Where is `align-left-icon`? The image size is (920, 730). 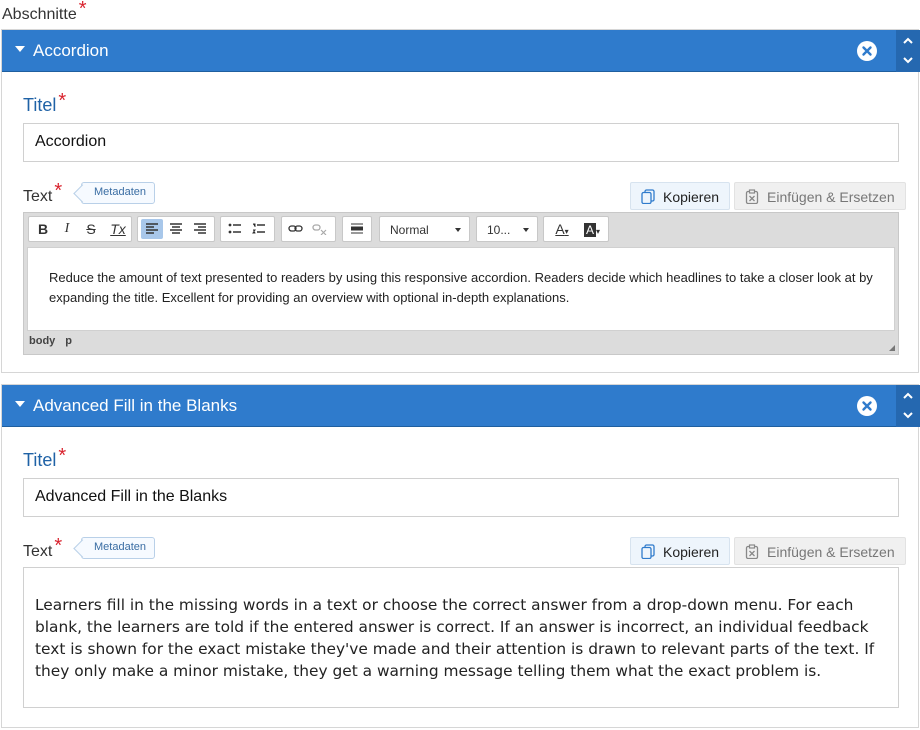
align-left-icon is located at coordinates (152, 228).